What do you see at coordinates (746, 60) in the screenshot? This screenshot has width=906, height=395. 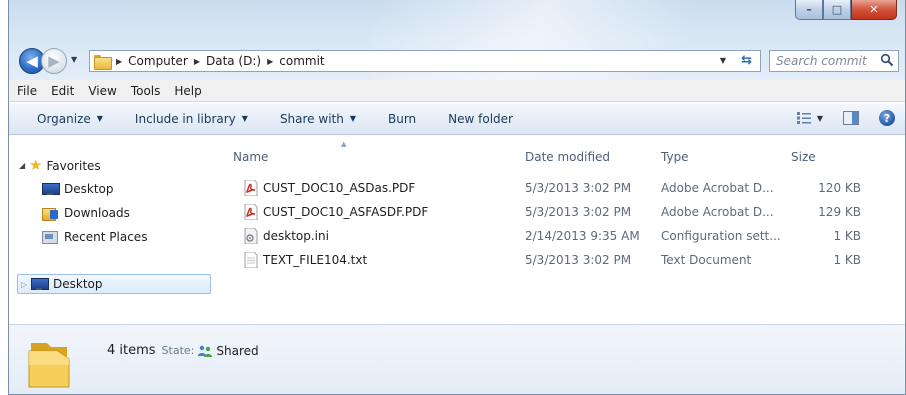 I see `refresh-icon: ⇆` at bounding box center [746, 60].